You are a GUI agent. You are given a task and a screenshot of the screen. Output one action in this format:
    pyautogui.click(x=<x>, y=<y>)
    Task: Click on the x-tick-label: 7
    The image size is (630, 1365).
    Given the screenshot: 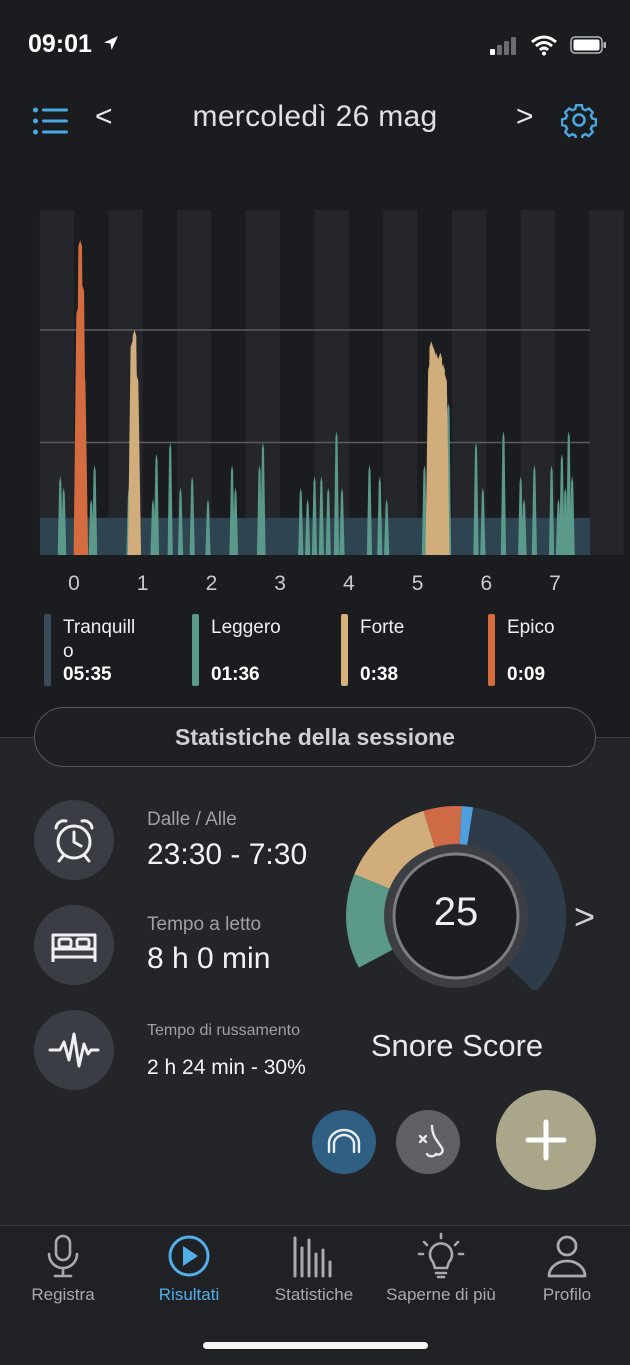 What is the action you would take?
    pyautogui.click(x=555, y=583)
    